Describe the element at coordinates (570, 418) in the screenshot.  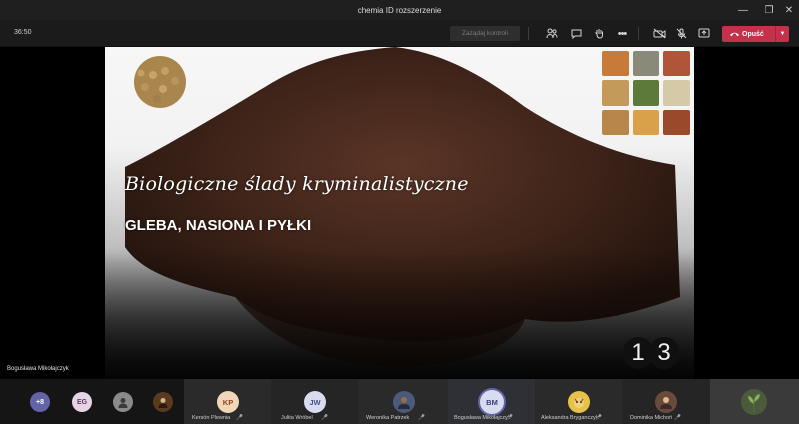
I see `participant-name: Aleksandra Bryganczyk` at that location.